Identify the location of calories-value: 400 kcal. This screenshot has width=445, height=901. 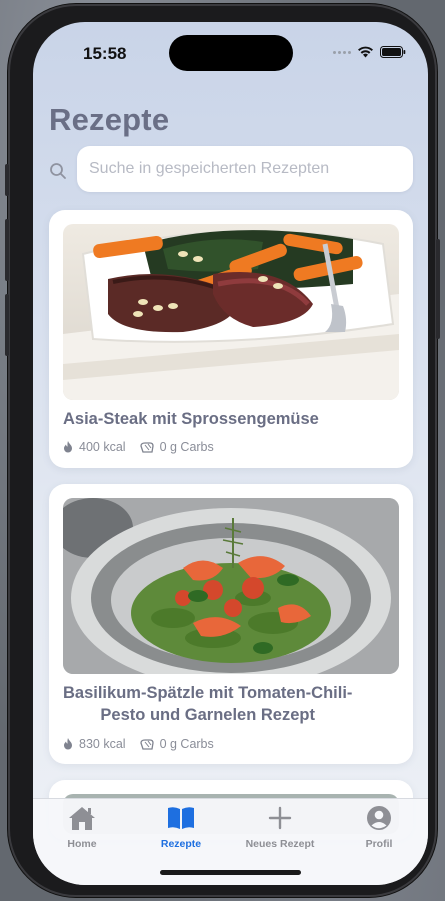
(102, 447).